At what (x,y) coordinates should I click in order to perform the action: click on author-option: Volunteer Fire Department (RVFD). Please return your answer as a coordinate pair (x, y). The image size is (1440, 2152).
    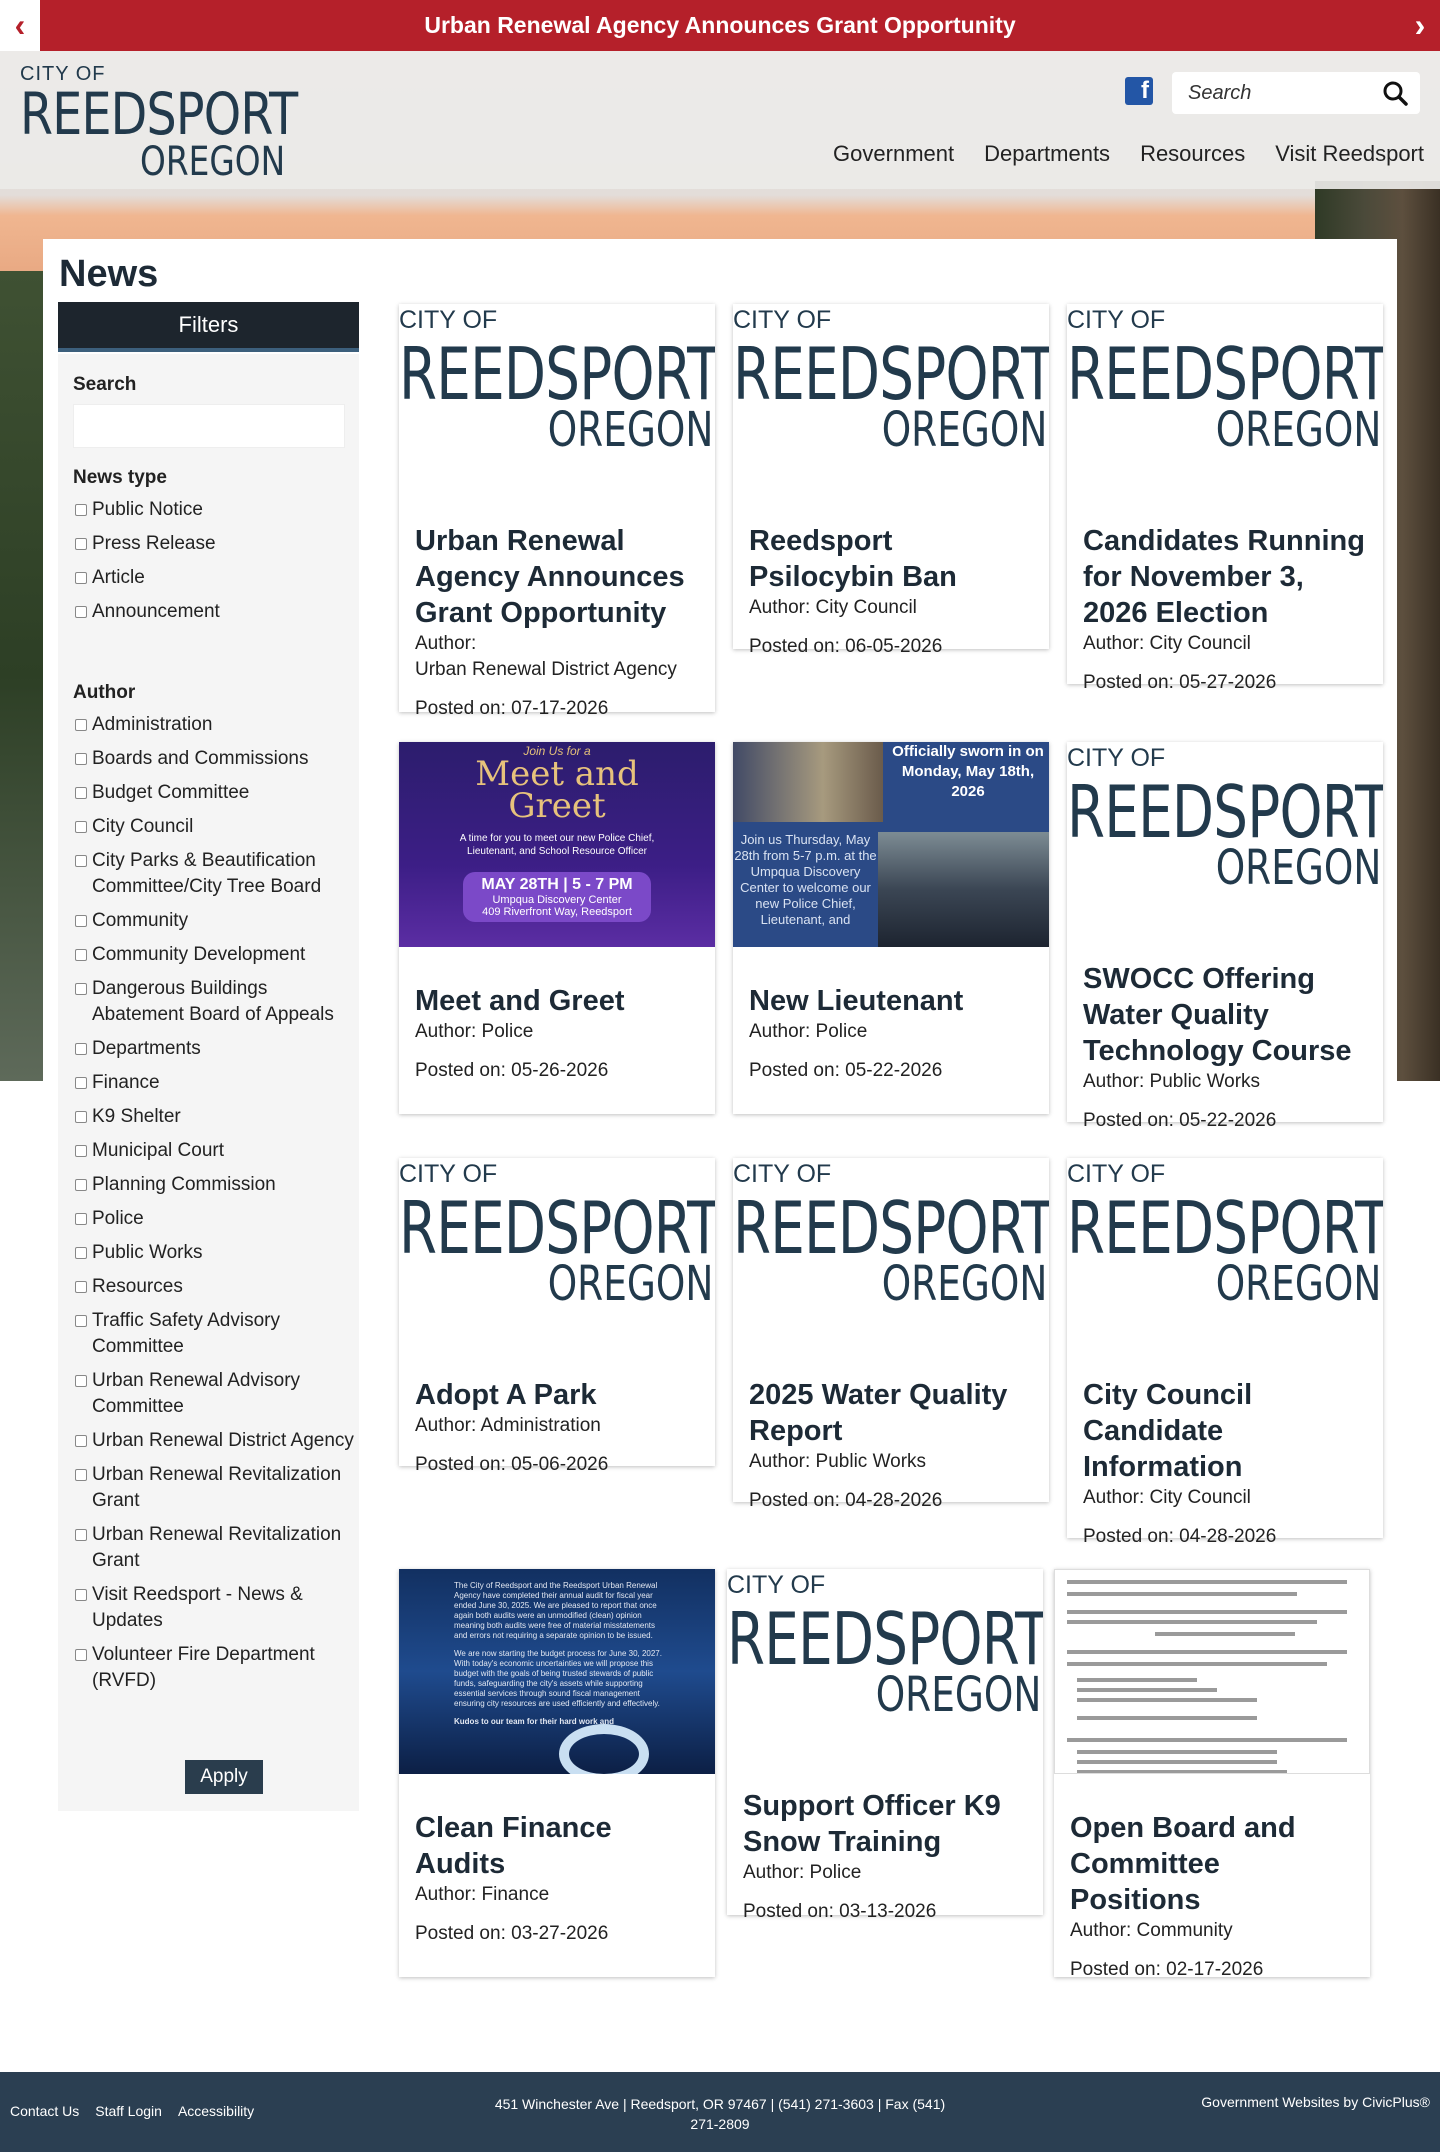
    Looking at the image, I should click on (215, 1668).